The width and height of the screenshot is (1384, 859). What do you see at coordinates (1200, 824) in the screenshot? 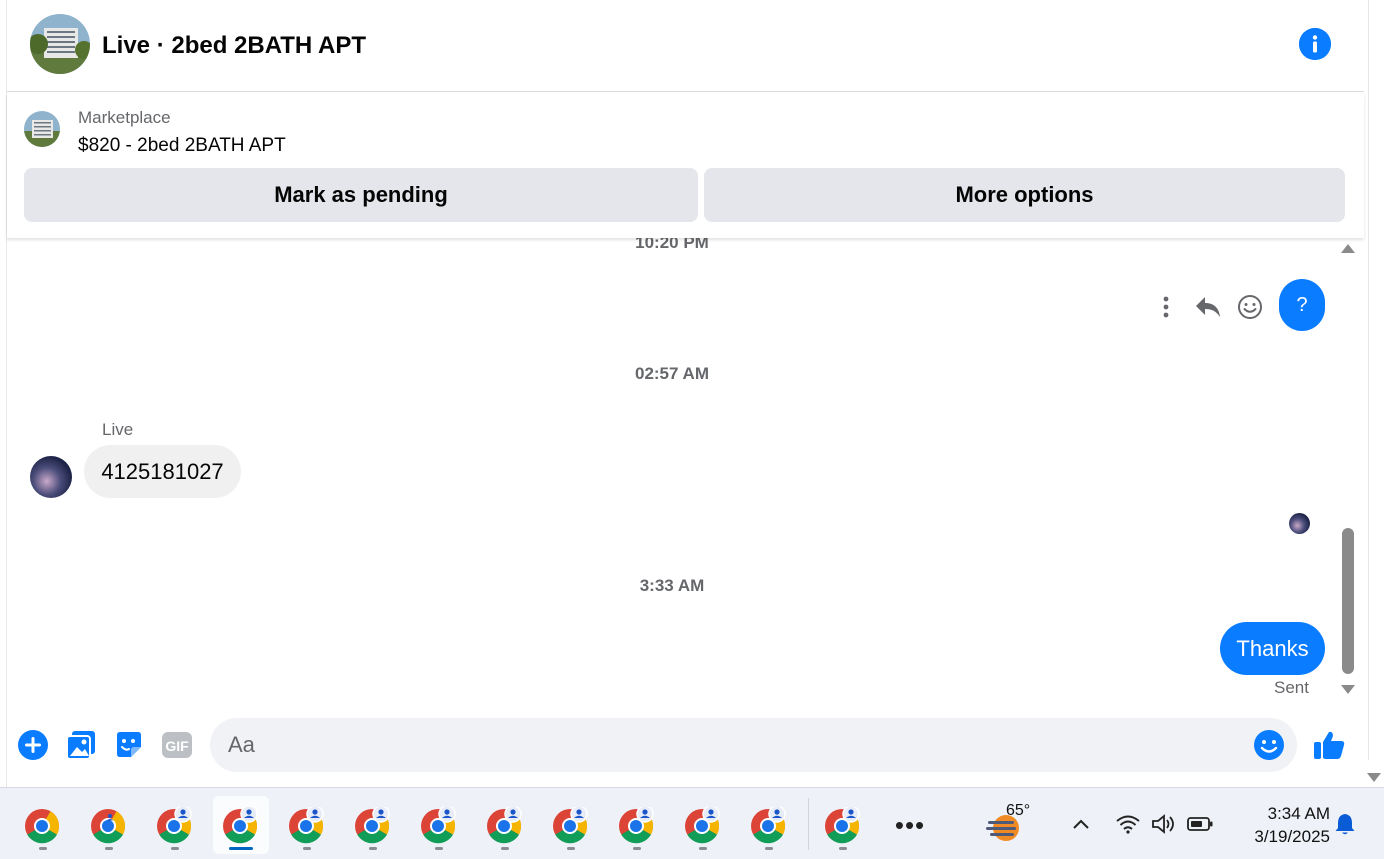
I see `battery-icon` at bounding box center [1200, 824].